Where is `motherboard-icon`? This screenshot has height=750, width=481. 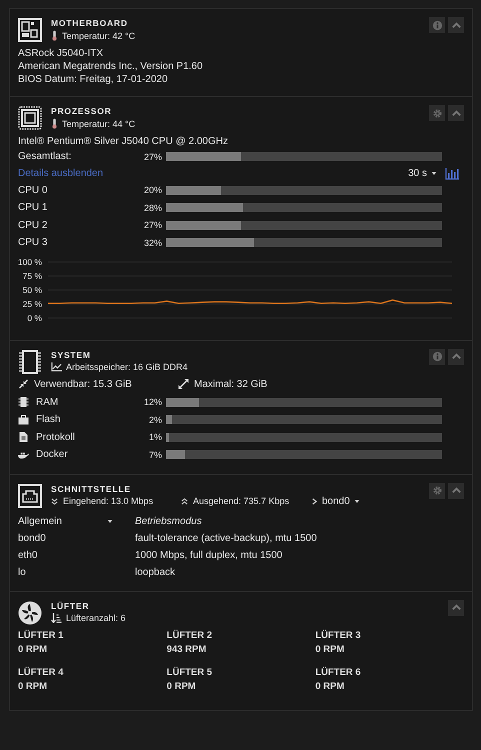 motherboard-icon is located at coordinates (30, 30).